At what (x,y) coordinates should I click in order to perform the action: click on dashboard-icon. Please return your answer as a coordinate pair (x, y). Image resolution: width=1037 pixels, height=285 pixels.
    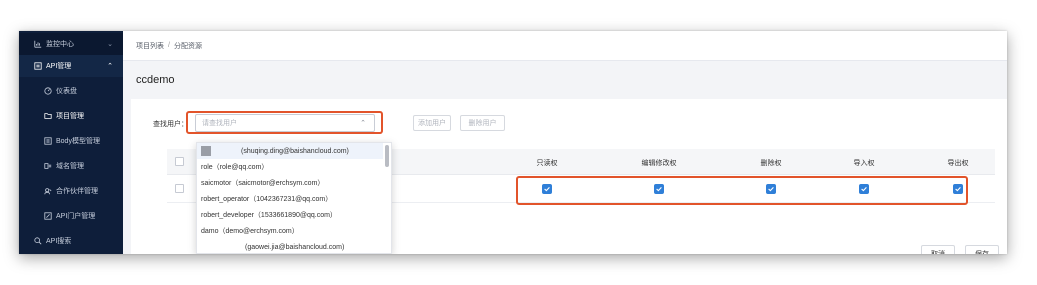
    Looking at the image, I should click on (47, 91).